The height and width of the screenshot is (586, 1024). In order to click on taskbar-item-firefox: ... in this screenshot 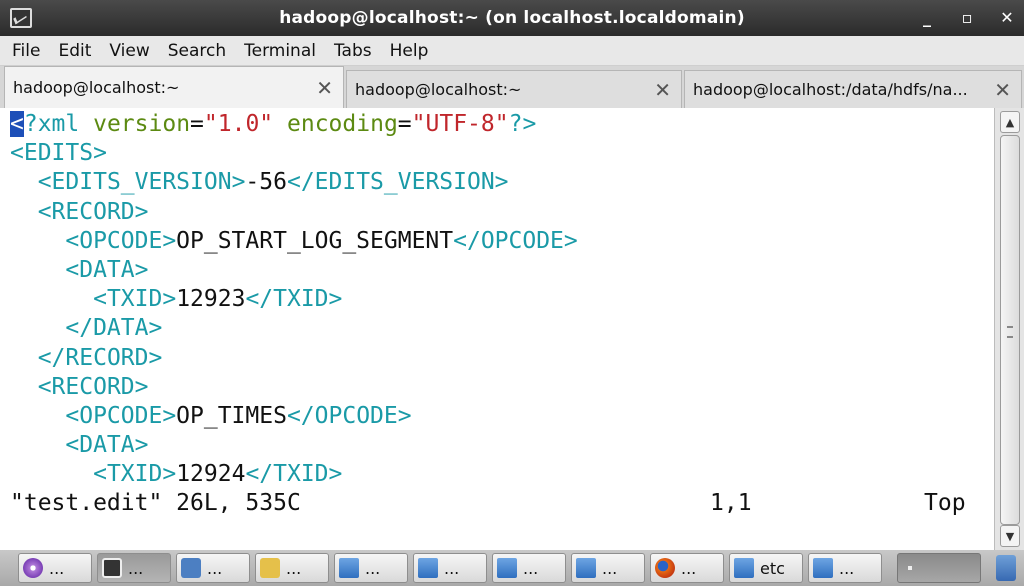, I will do `click(687, 568)`.